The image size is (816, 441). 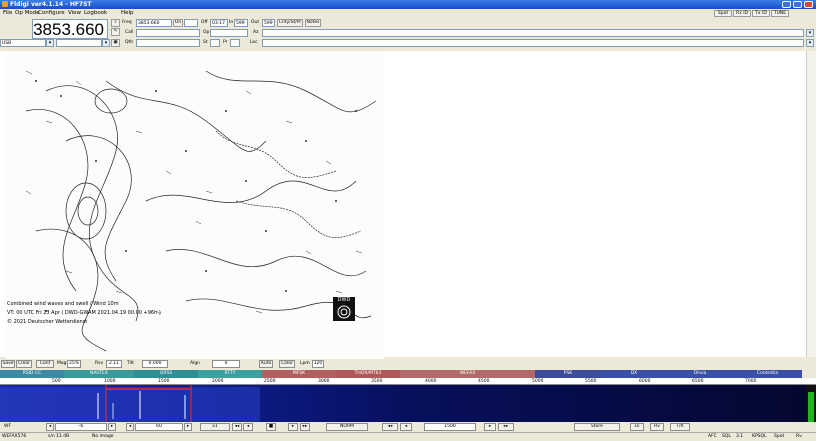 What do you see at coordinates (761, 13) in the screenshot?
I see `txid-button: Tx ID` at bounding box center [761, 13].